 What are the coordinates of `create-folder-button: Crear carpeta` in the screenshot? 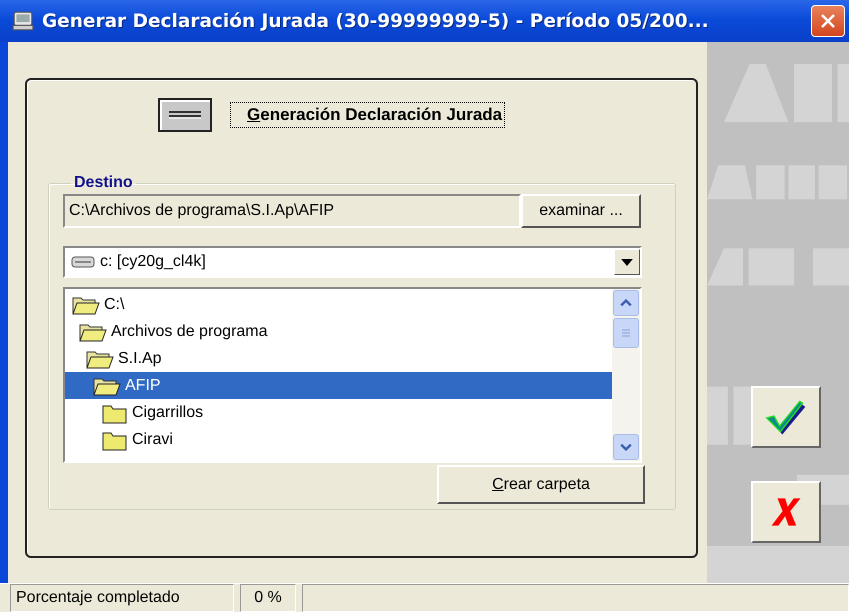 It's located at (541, 484).